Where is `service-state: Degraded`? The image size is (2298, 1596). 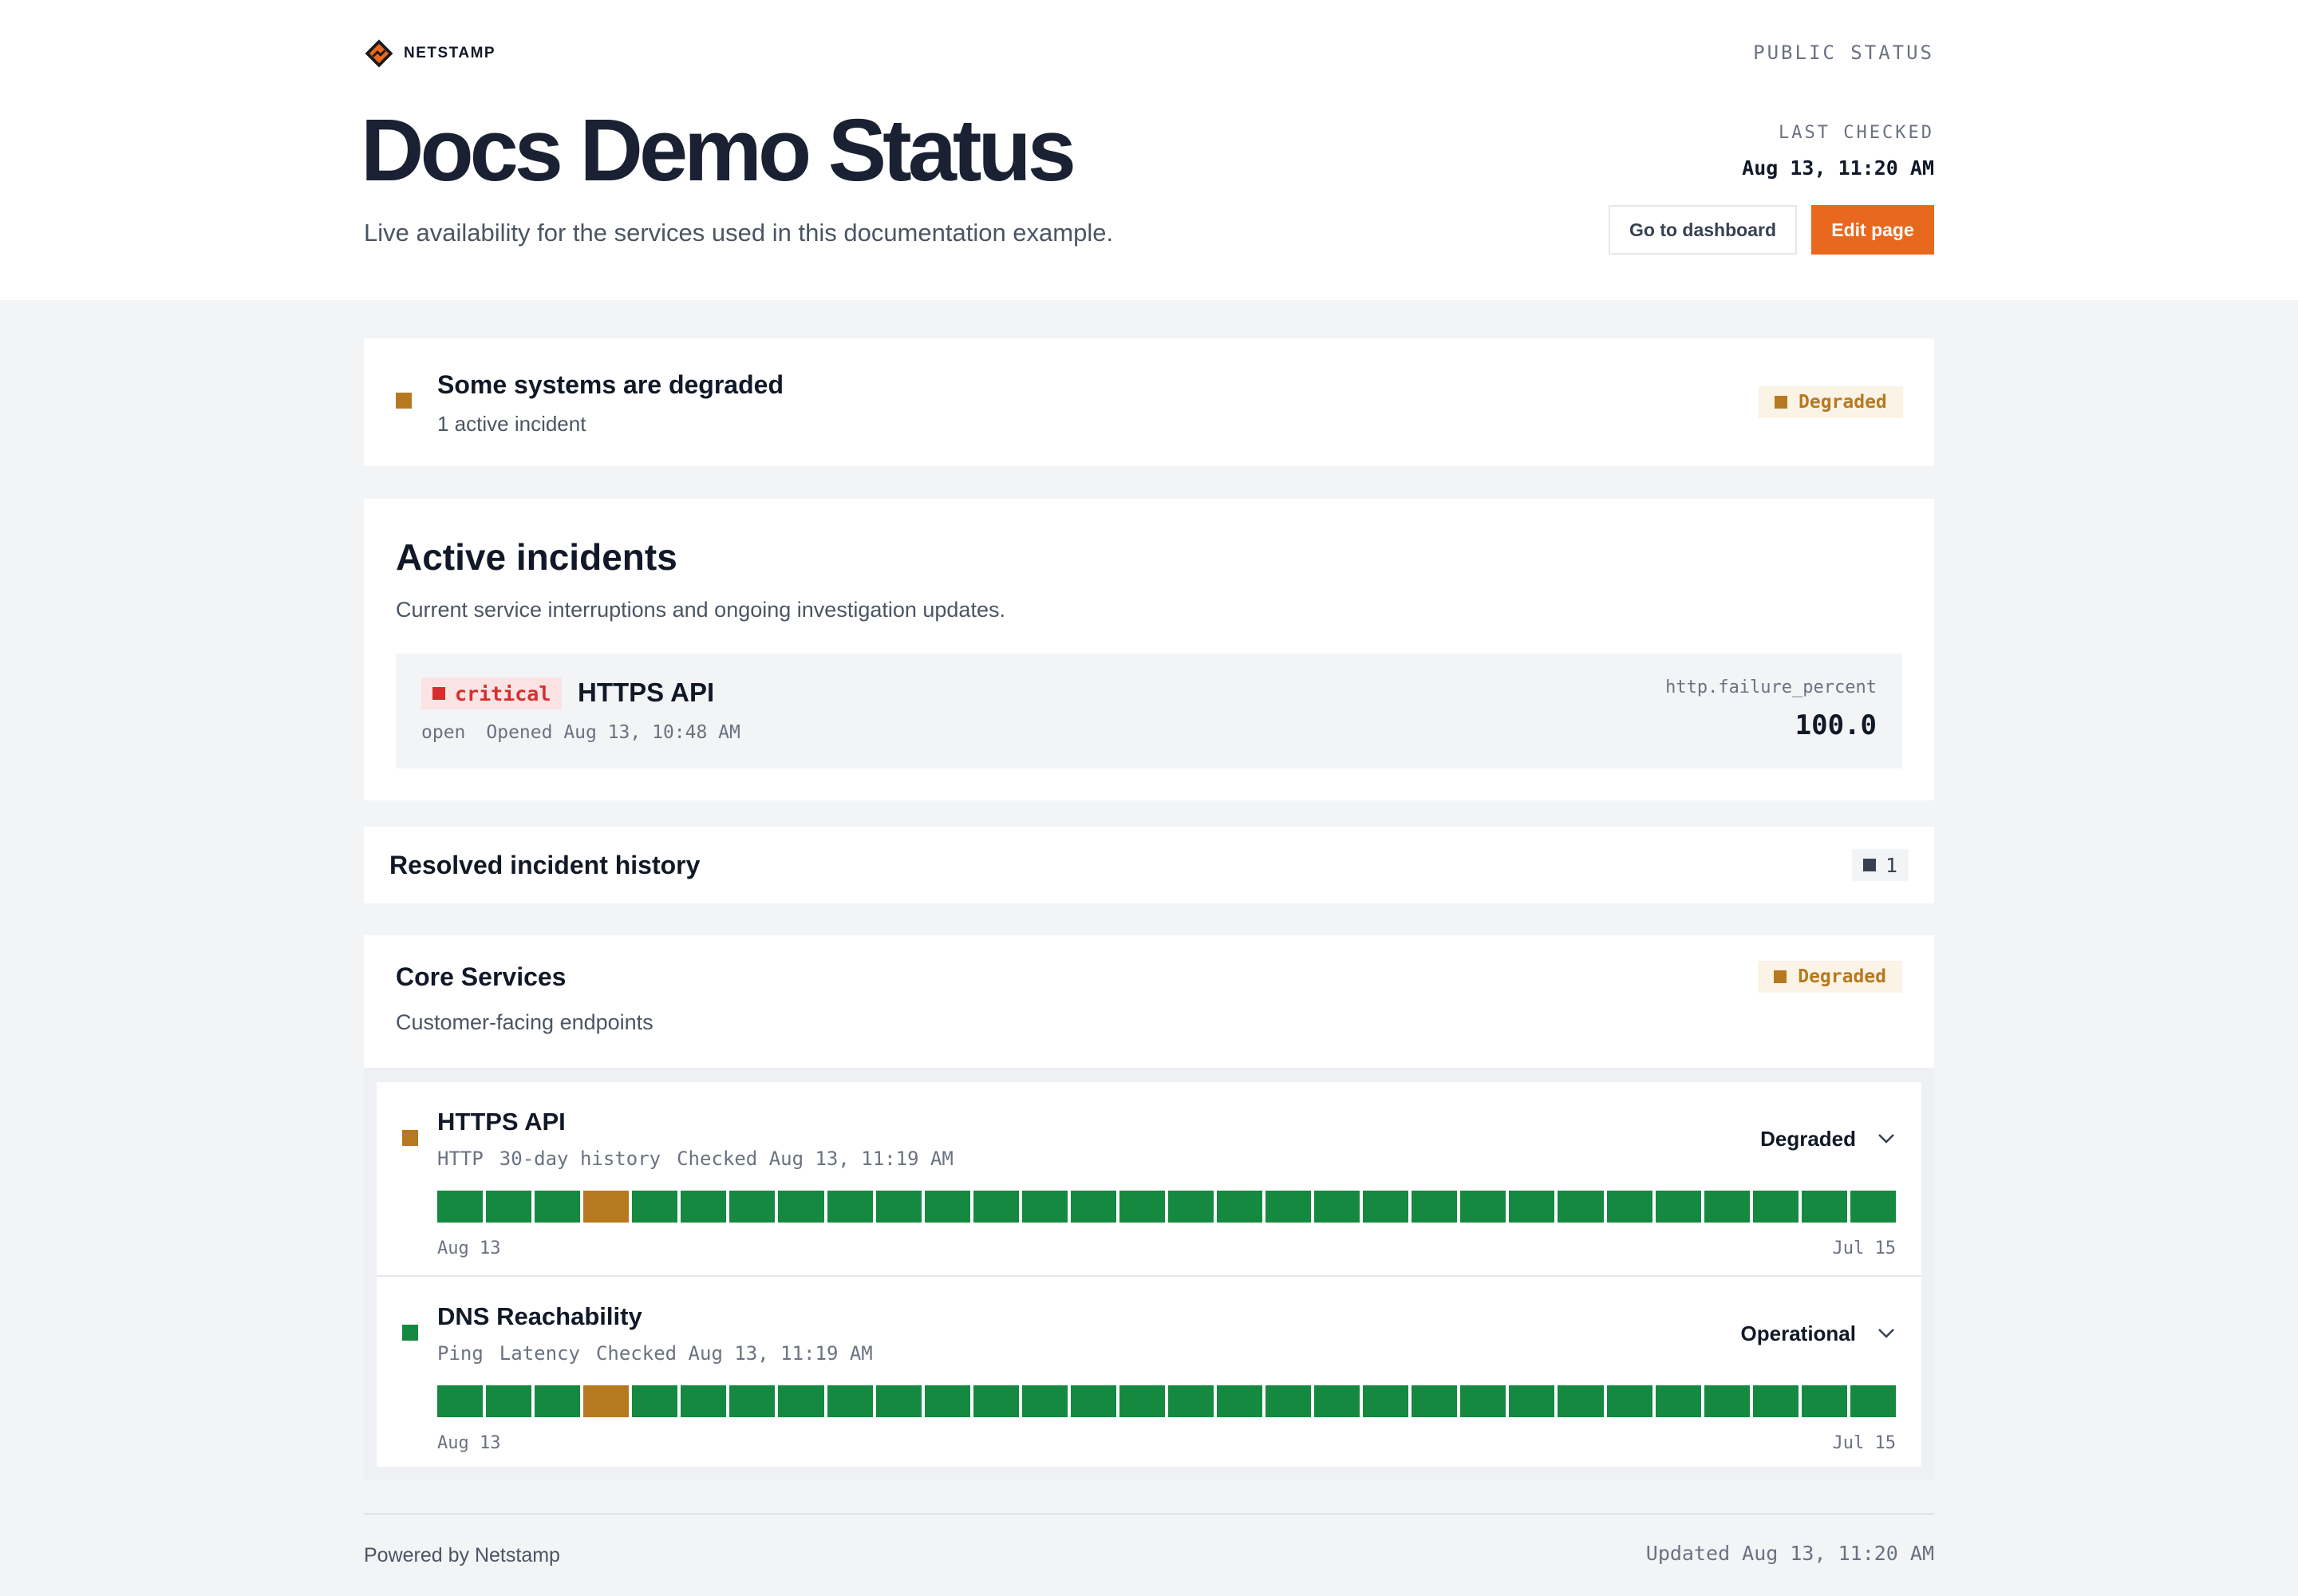
service-state: Degraded is located at coordinates (1808, 1139).